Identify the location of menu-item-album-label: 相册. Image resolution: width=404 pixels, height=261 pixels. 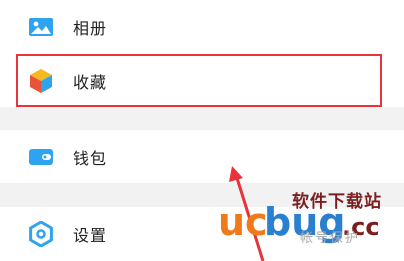
(90, 28).